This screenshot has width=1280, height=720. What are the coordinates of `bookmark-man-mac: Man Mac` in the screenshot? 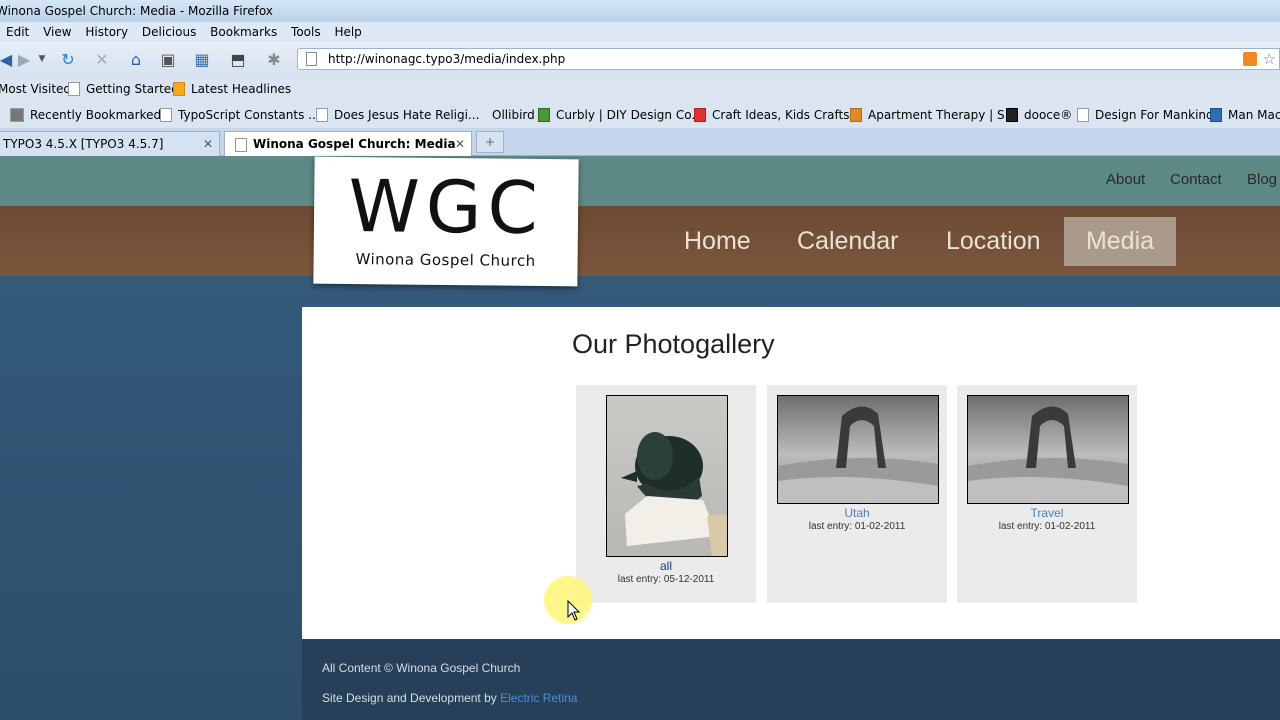 It's located at (1245, 115).